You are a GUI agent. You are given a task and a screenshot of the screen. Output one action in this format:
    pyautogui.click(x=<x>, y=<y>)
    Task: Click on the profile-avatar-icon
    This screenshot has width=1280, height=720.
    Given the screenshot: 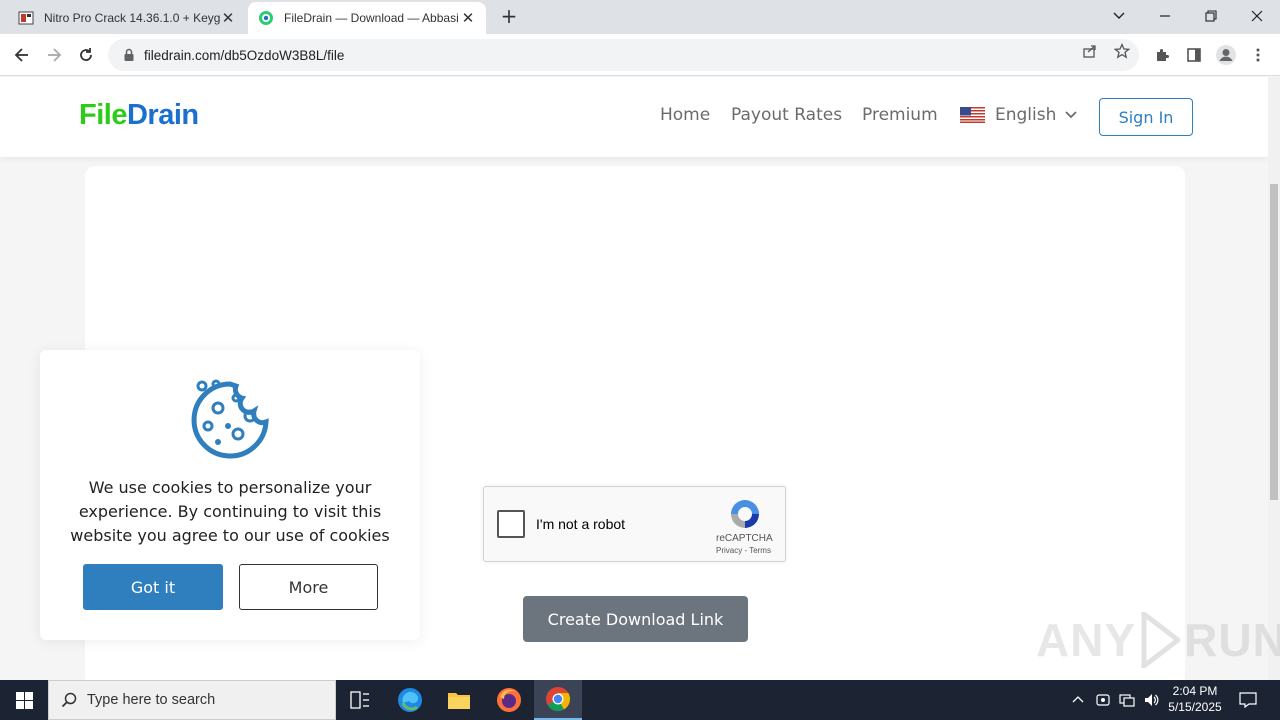 What is the action you would take?
    pyautogui.click(x=1226, y=55)
    